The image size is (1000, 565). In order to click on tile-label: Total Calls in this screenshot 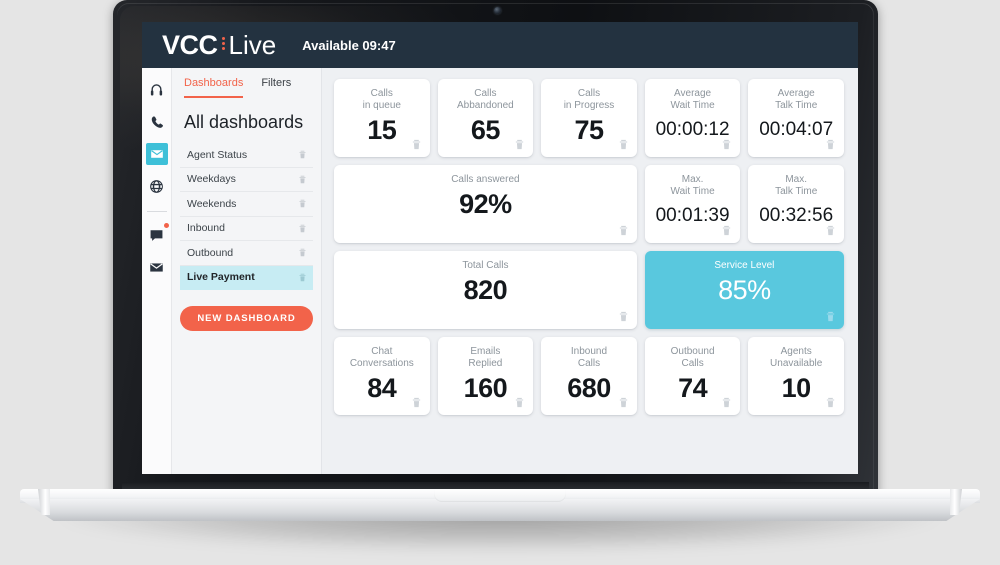, I will do `click(485, 265)`.